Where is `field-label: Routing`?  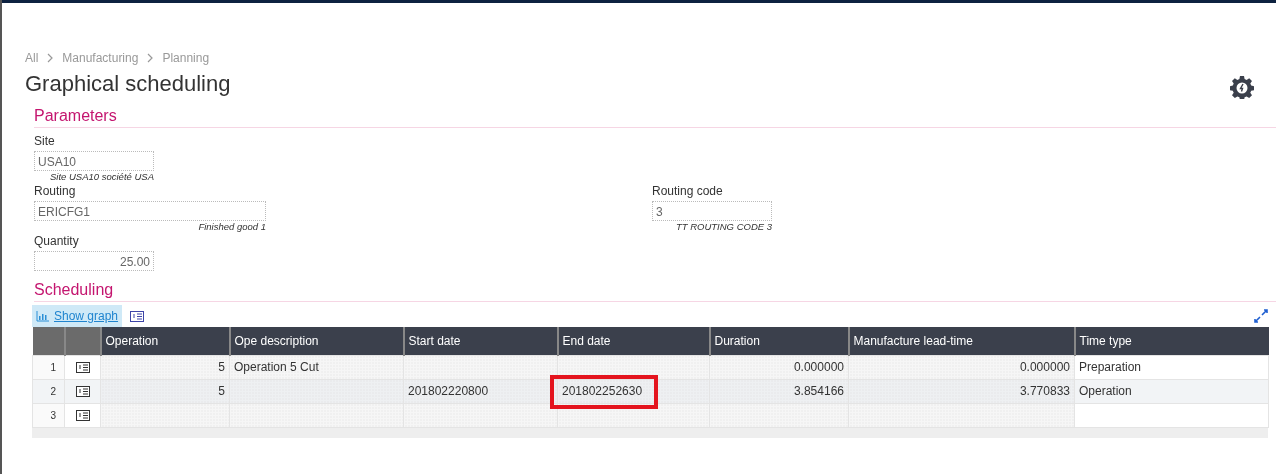 field-label: Routing is located at coordinates (55, 192).